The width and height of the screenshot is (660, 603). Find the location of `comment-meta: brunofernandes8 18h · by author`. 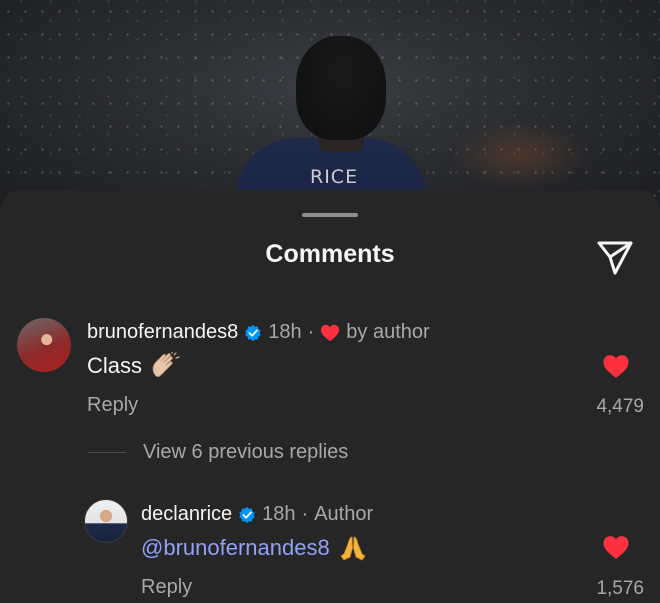

comment-meta: brunofernandes8 18h · by author is located at coordinates (258, 332).